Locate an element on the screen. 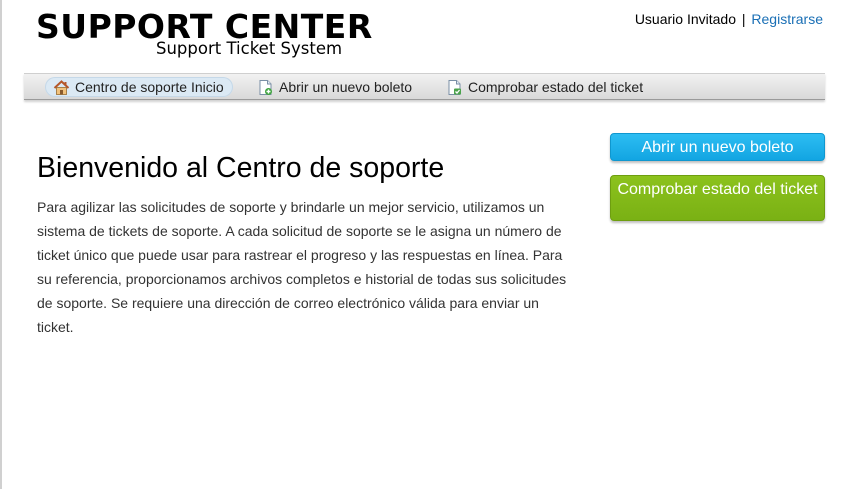  nav-item-home: Centro de soporte Inicio is located at coordinates (139, 87).